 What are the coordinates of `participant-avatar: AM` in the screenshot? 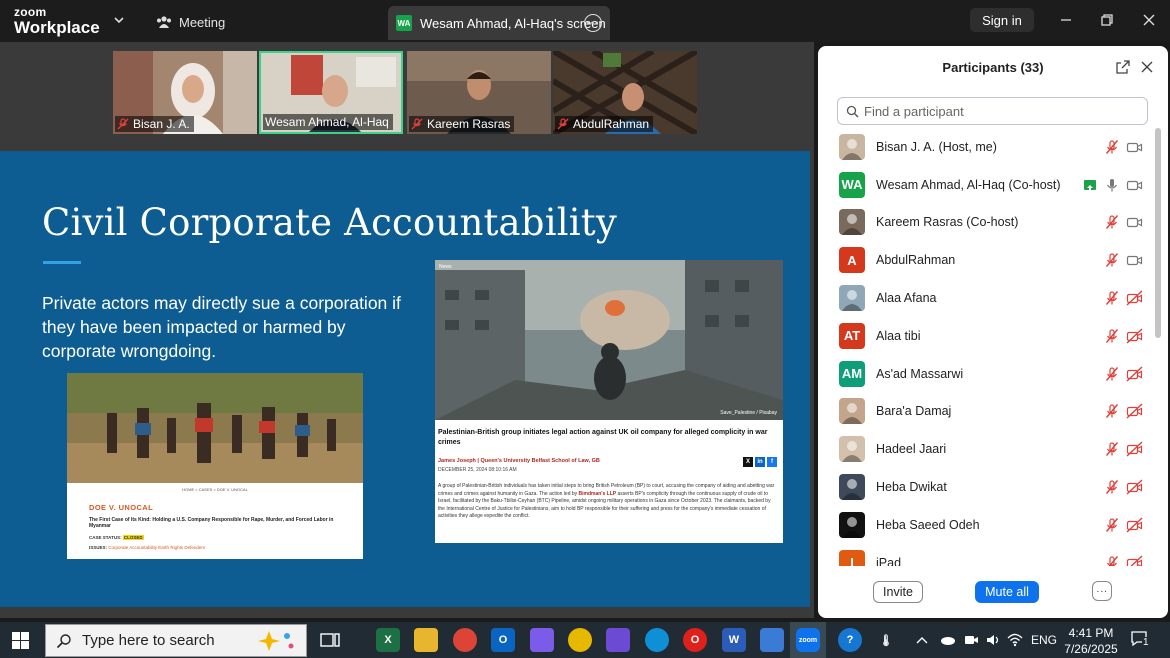 It's located at (852, 373).